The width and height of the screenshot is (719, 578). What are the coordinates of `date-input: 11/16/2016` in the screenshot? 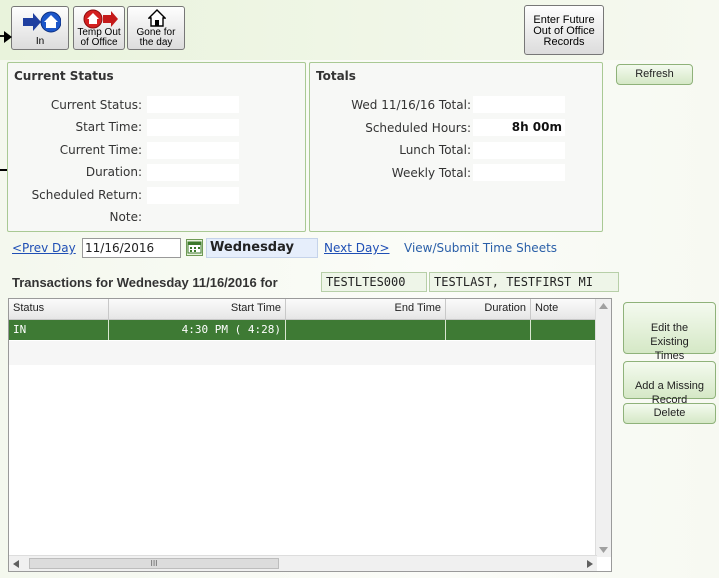 It's located at (131, 248).